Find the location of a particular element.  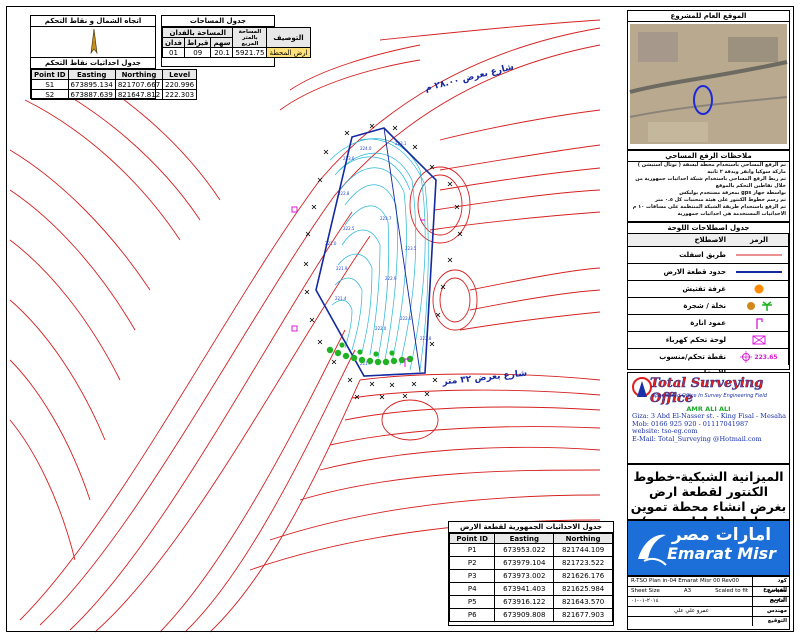

area-table-title: جدول المساحات is located at coordinates (218, 21).